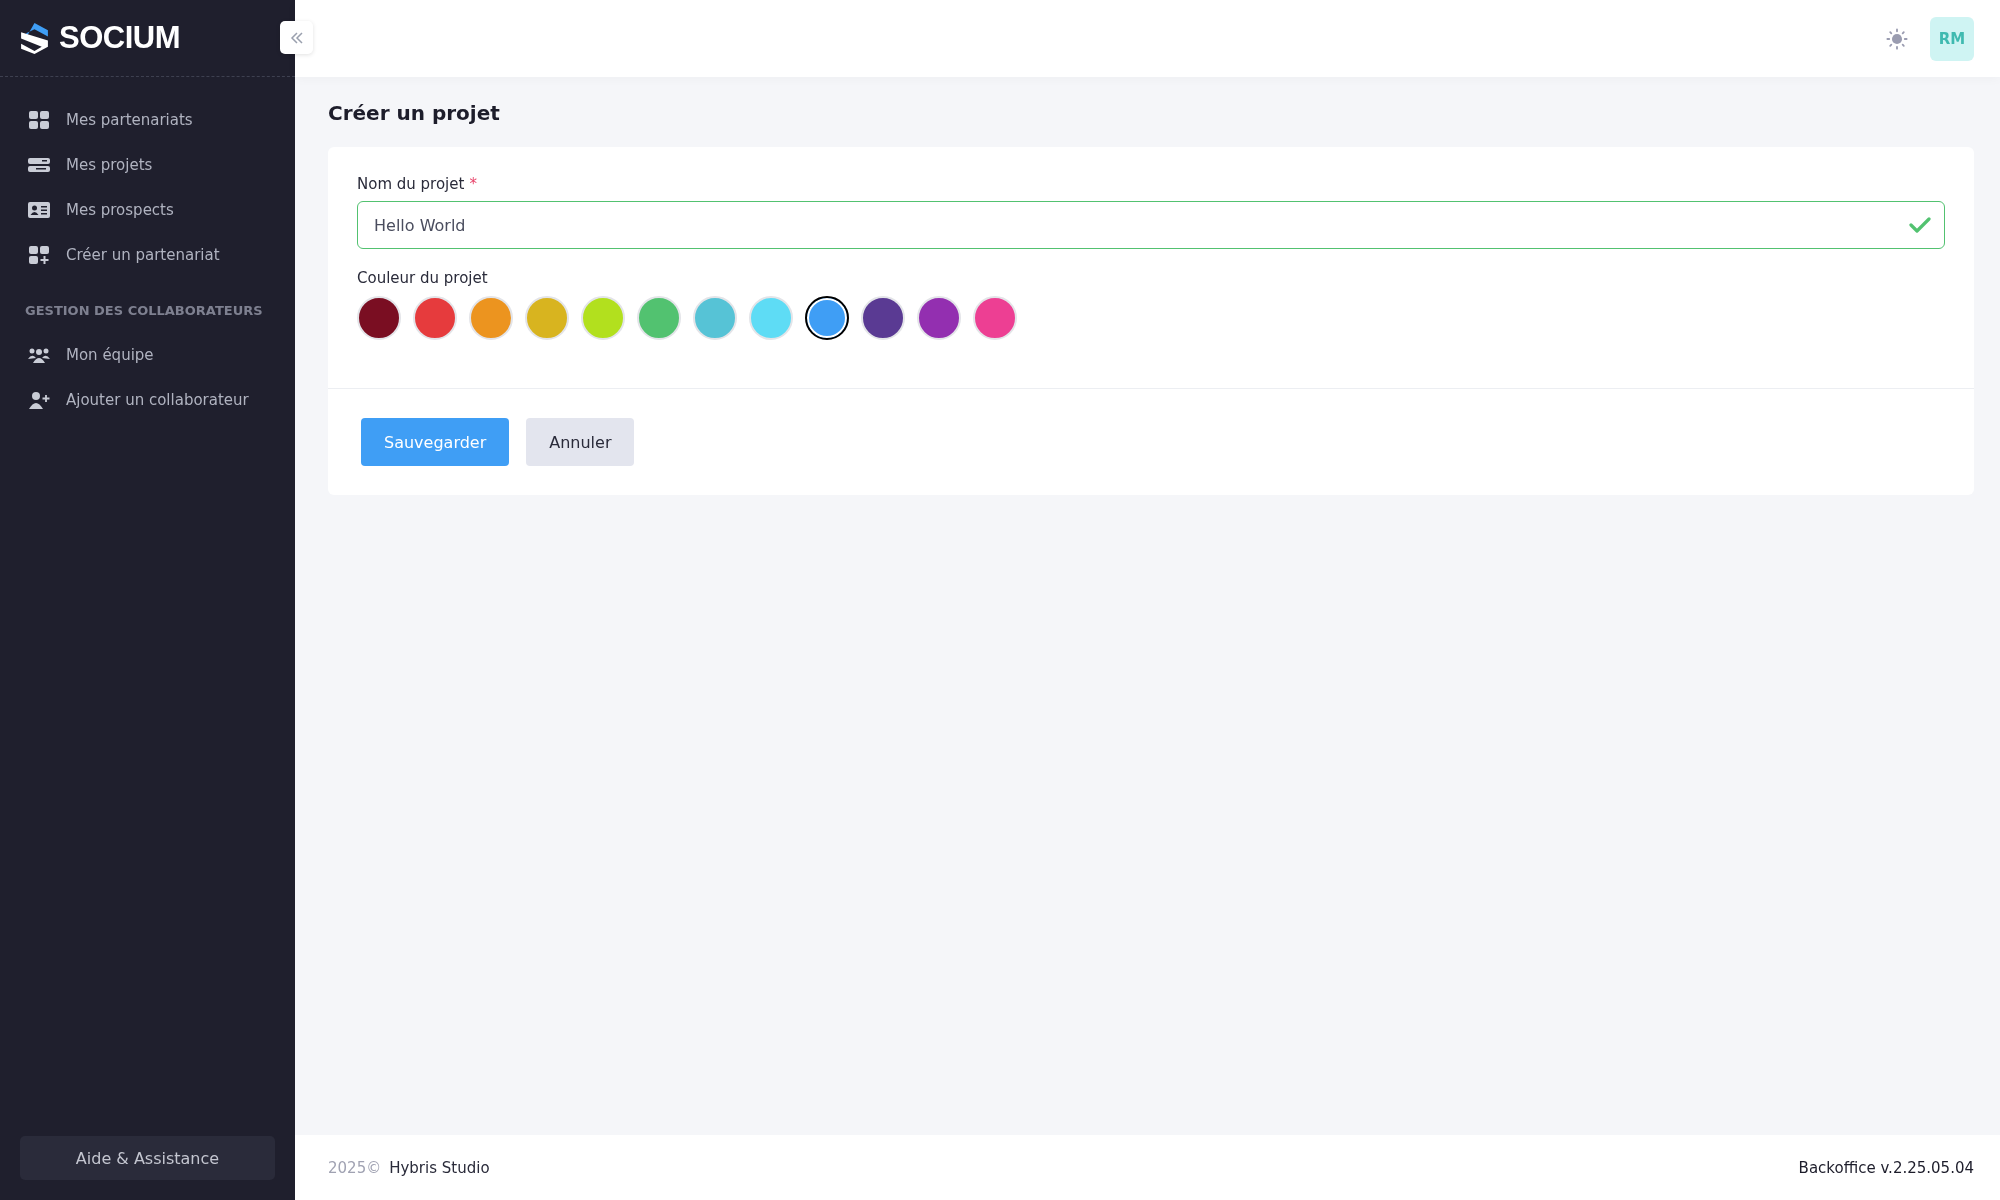 Image resolution: width=2000 pixels, height=1200 pixels. I want to click on sidebar-item: Mes prospects, so click(147, 209).